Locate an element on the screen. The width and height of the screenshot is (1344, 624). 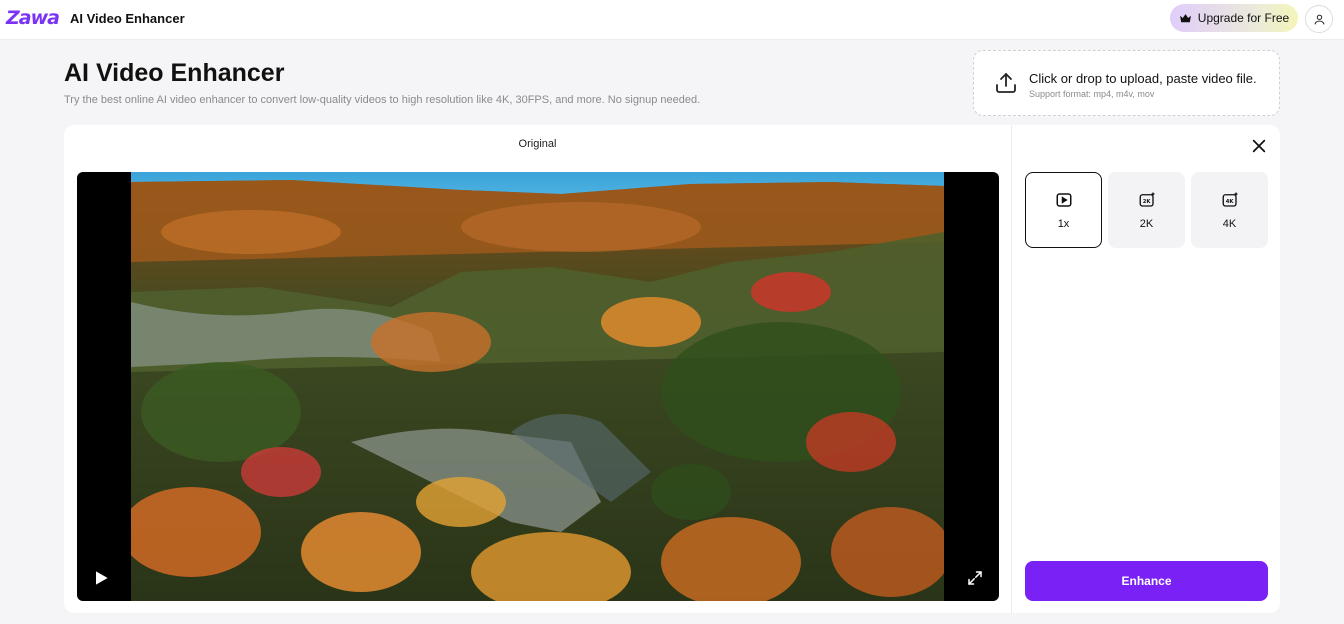
user-icon is located at coordinates (1319, 19).